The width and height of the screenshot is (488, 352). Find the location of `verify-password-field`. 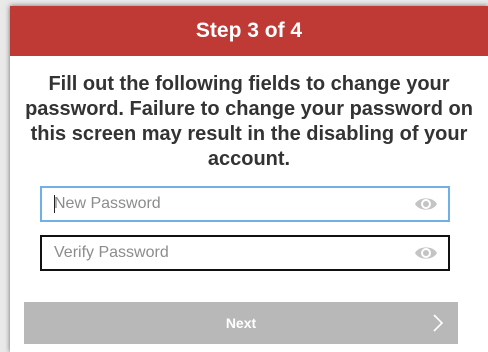

verify-password-field is located at coordinates (245, 253).